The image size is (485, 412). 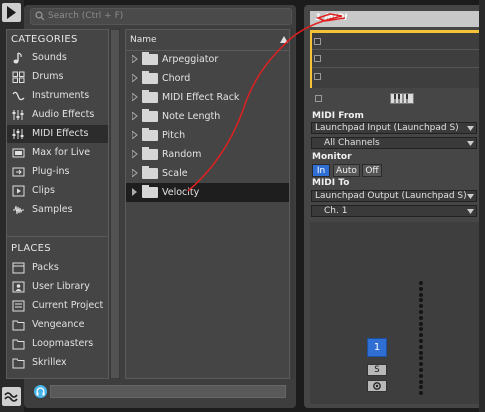 I want to click on midi-channel-value: All Channels, so click(x=352, y=143).